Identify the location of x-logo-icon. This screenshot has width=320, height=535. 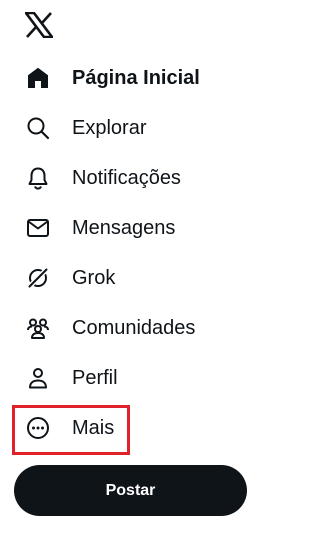
(39, 25).